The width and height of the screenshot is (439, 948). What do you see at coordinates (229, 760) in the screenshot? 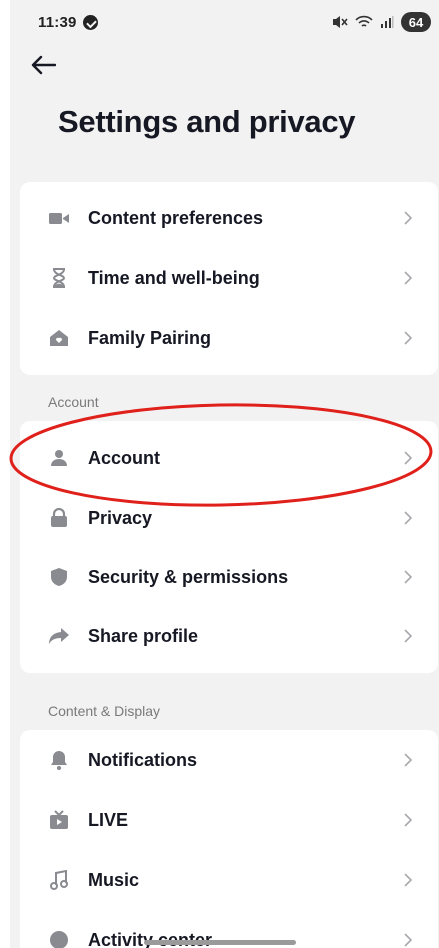
I see `row-notifications: Notifications` at bounding box center [229, 760].